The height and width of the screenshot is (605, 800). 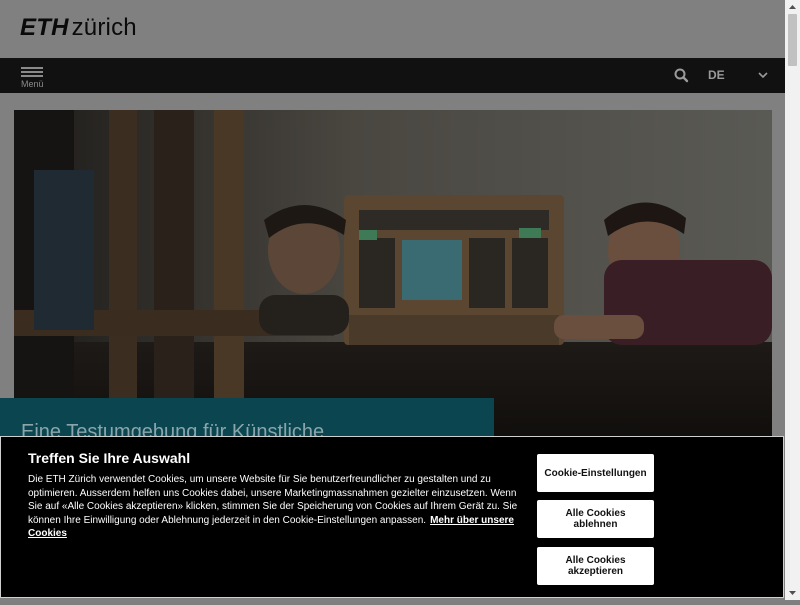 What do you see at coordinates (595, 566) in the screenshot?
I see `accept-all-cookies-button: Alle Cookies akzeptieren` at bounding box center [595, 566].